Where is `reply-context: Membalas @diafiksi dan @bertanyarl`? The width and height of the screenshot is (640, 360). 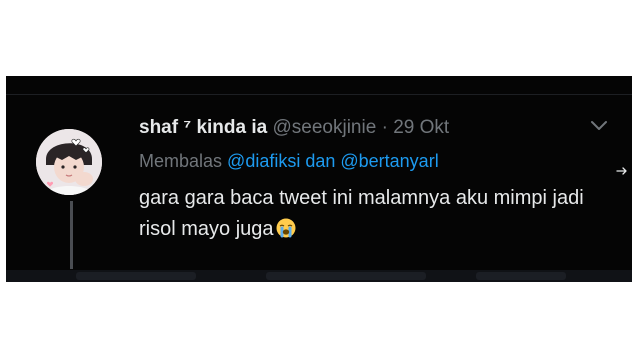
reply-context: Membalas @diafiksi dan @bertanyarl is located at coordinates (379, 161).